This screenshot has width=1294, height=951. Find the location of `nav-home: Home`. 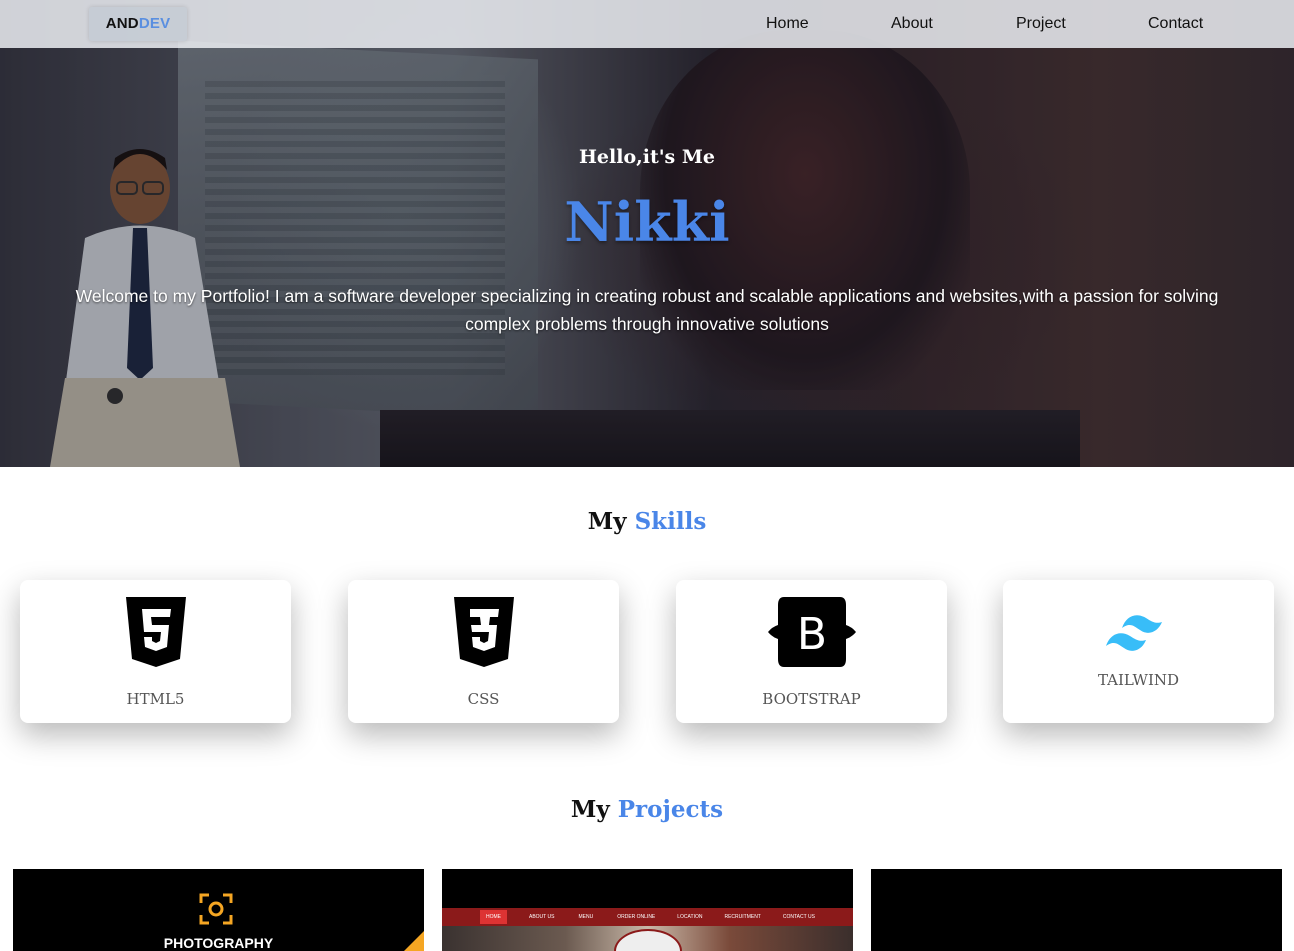

nav-home: Home is located at coordinates (787, 24).